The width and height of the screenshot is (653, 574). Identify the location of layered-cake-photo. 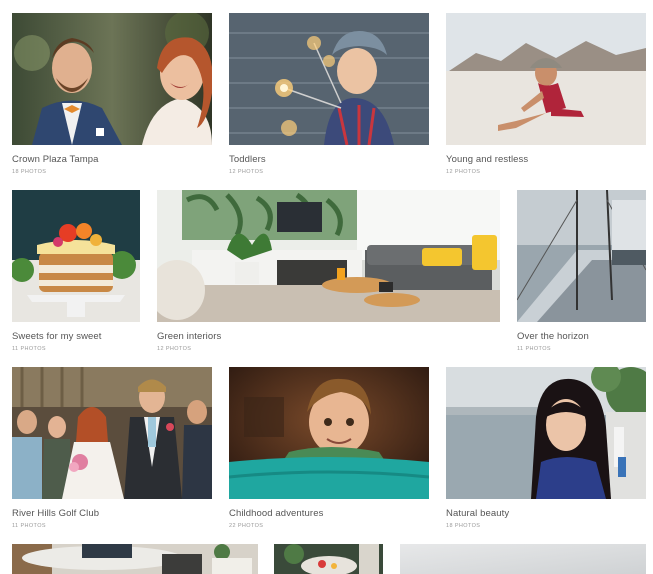
(76, 256).